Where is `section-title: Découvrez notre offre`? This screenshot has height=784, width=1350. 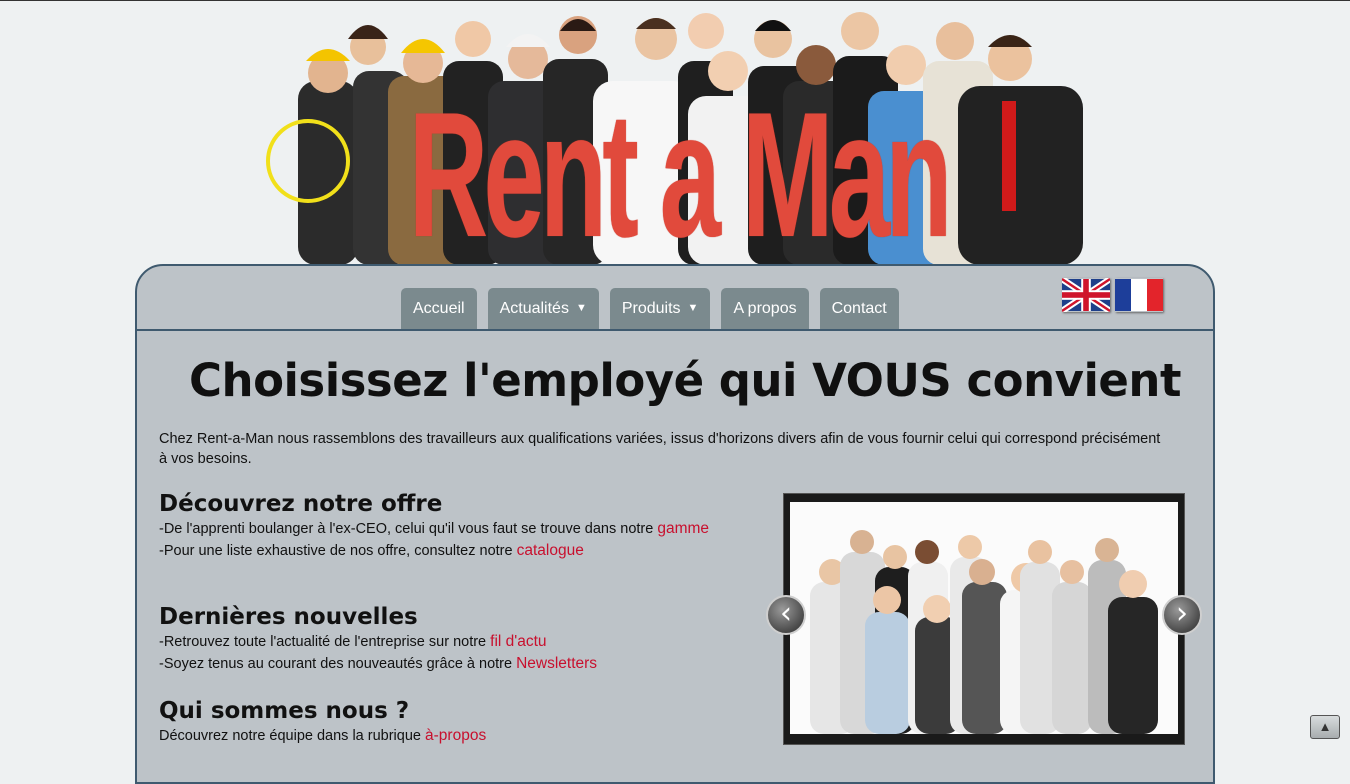 section-title: Découvrez notre offre is located at coordinates (301, 504).